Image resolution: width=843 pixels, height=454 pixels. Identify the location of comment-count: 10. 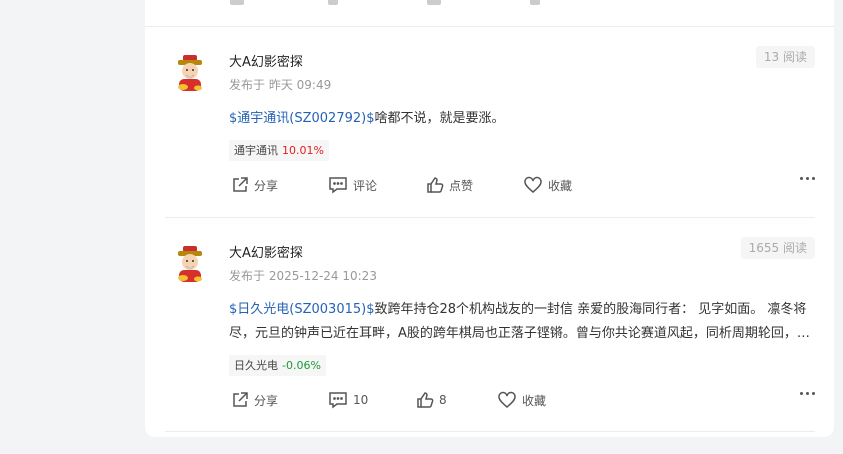
(361, 400).